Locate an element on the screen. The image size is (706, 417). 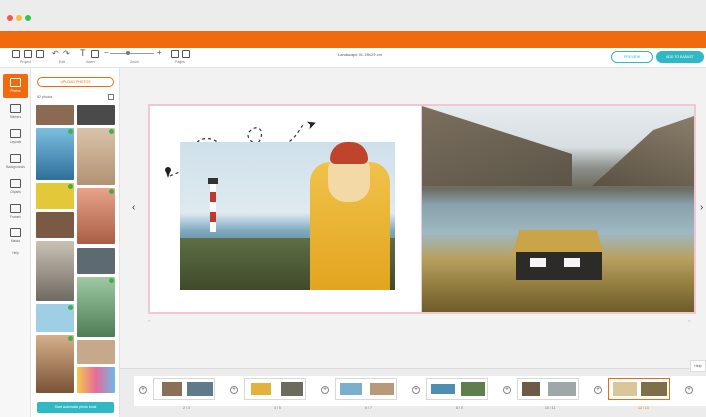
brand-bar is located at coordinates (353, 39).